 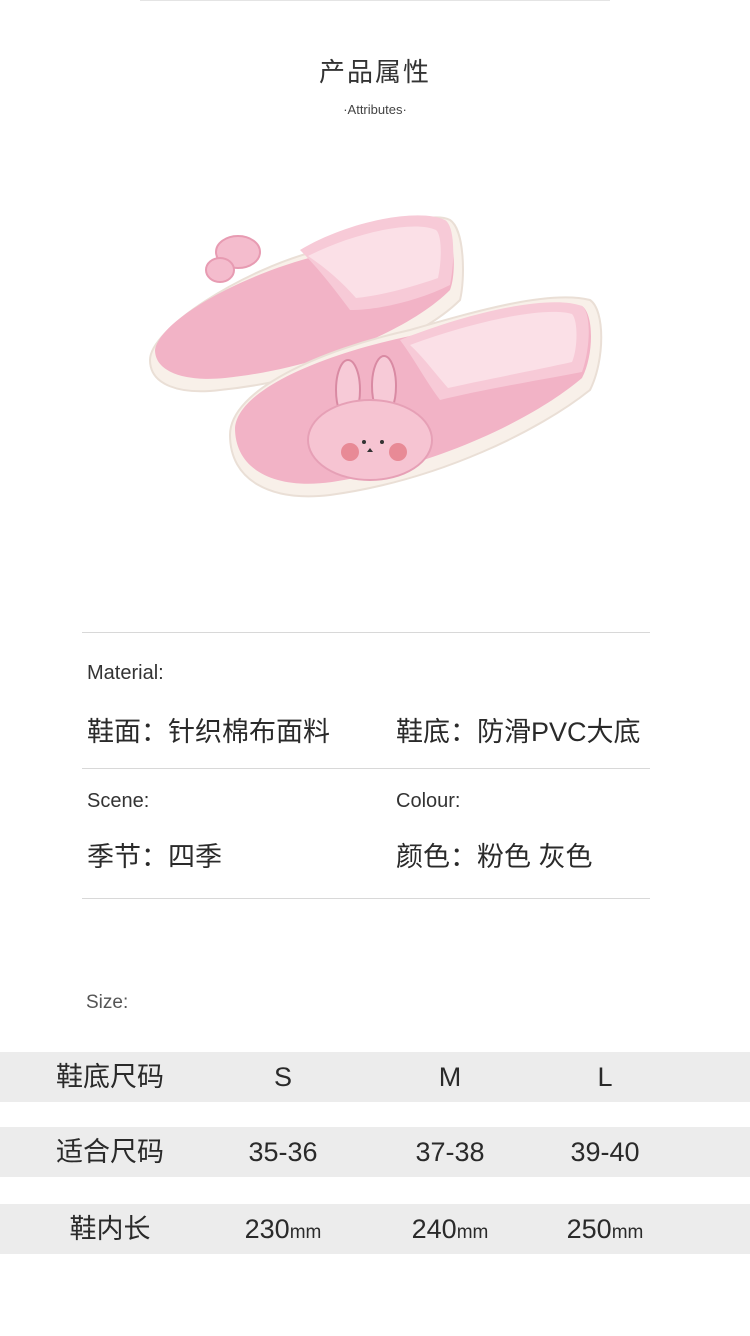 What do you see at coordinates (267, 1229) in the screenshot?
I see `size-value: 230` at bounding box center [267, 1229].